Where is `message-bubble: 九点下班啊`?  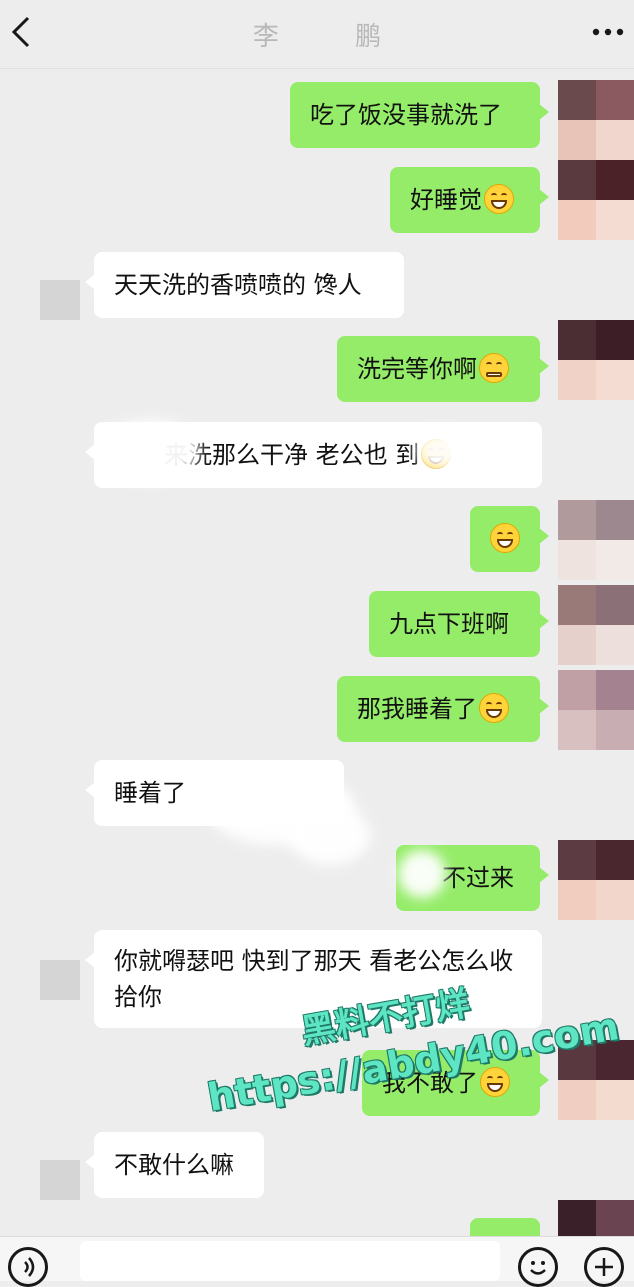
message-bubble: 九点下班啊 is located at coordinates (459, 624).